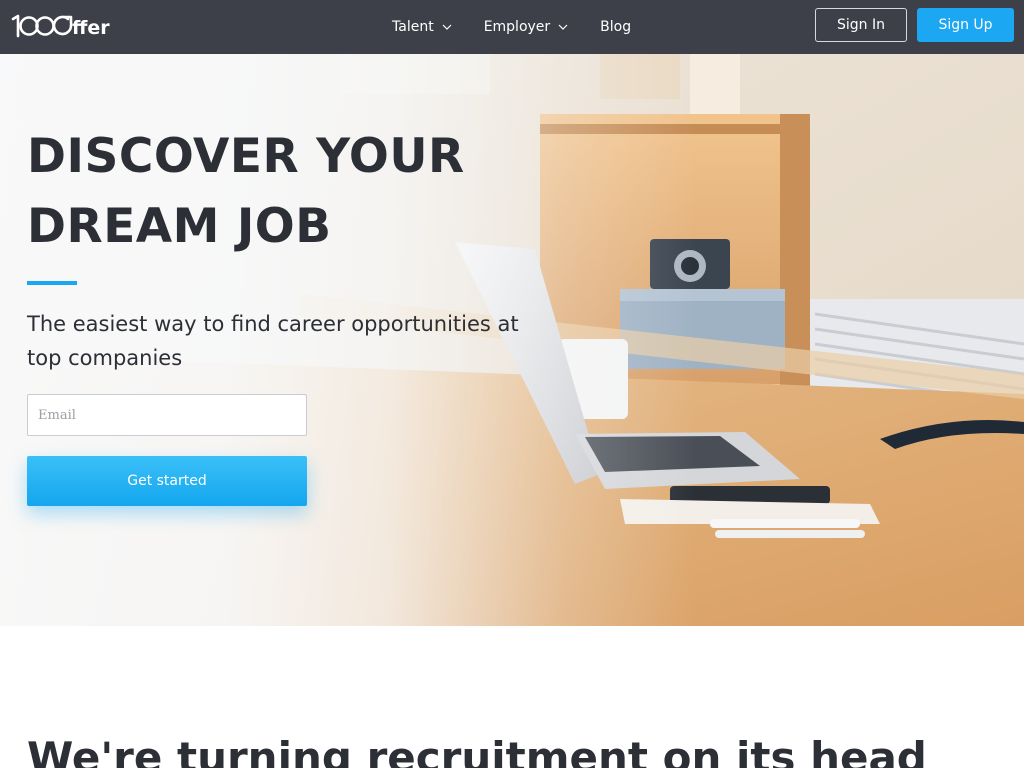 The width and height of the screenshot is (1024, 768). Describe the element at coordinates (65, 26) in the screenshot. I see `brand-logo: ffer` at that location.